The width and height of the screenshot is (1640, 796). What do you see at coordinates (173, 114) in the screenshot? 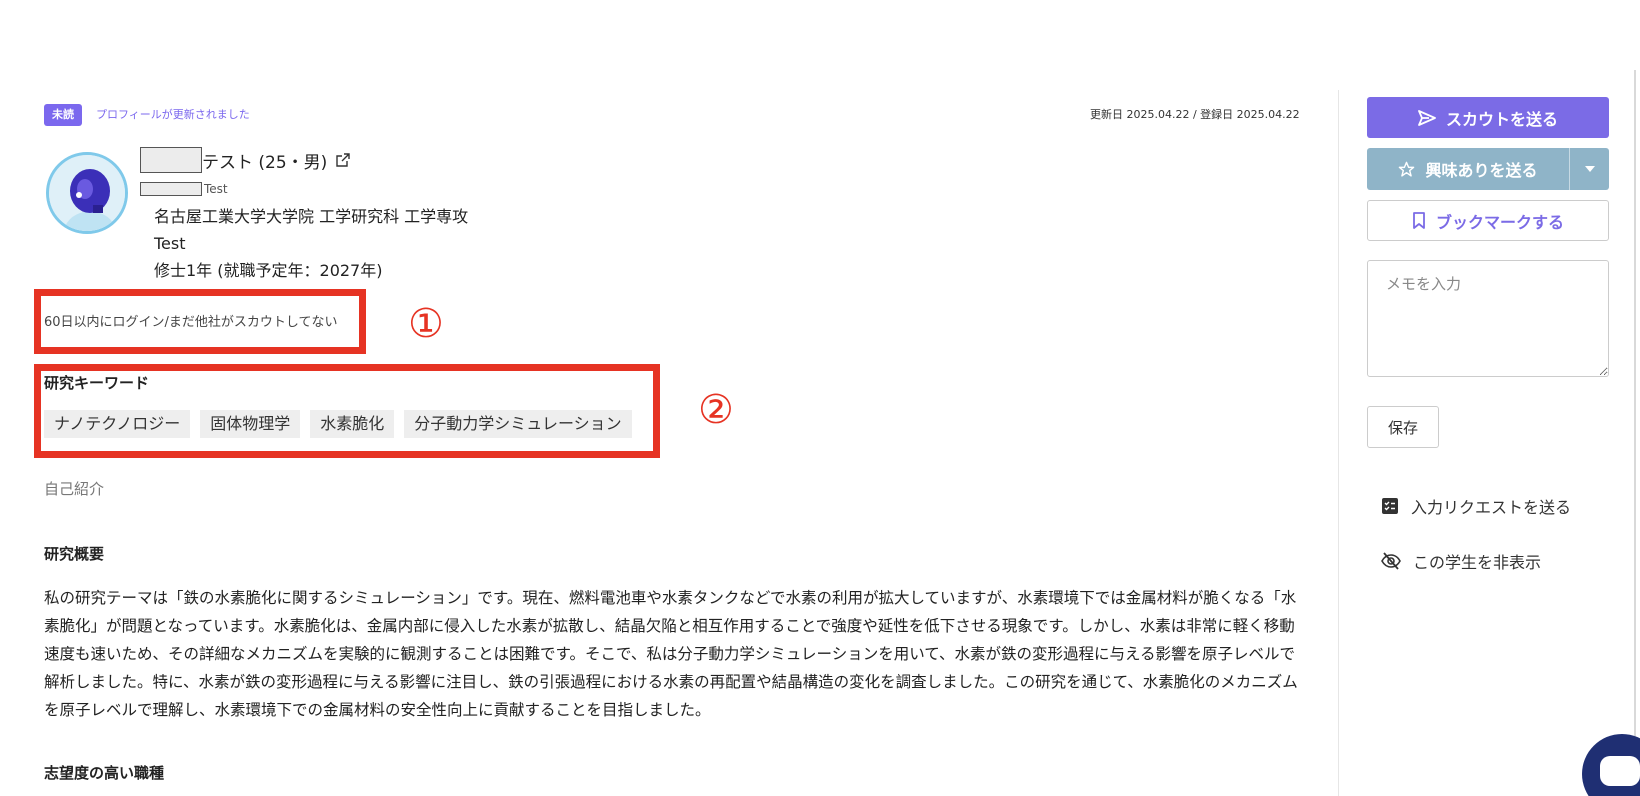
I see `update-notice: プロフィールが更新されました` at bounding box center [173, 114].